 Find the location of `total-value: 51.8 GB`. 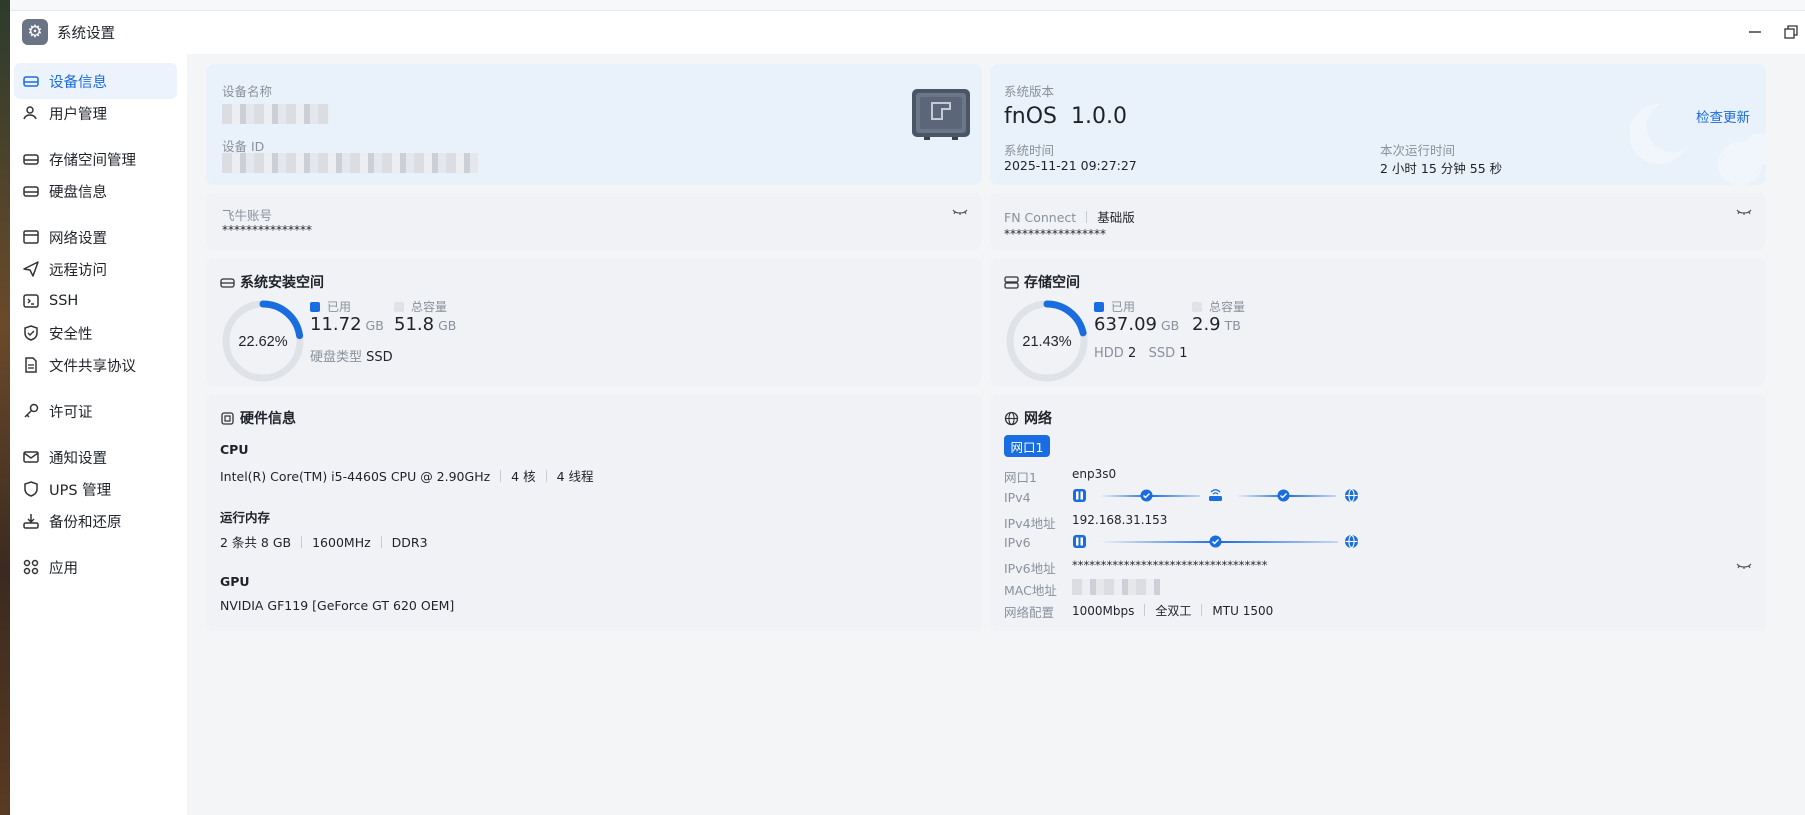

total-value: 51.8 GB is located at coordinates (425, 324).